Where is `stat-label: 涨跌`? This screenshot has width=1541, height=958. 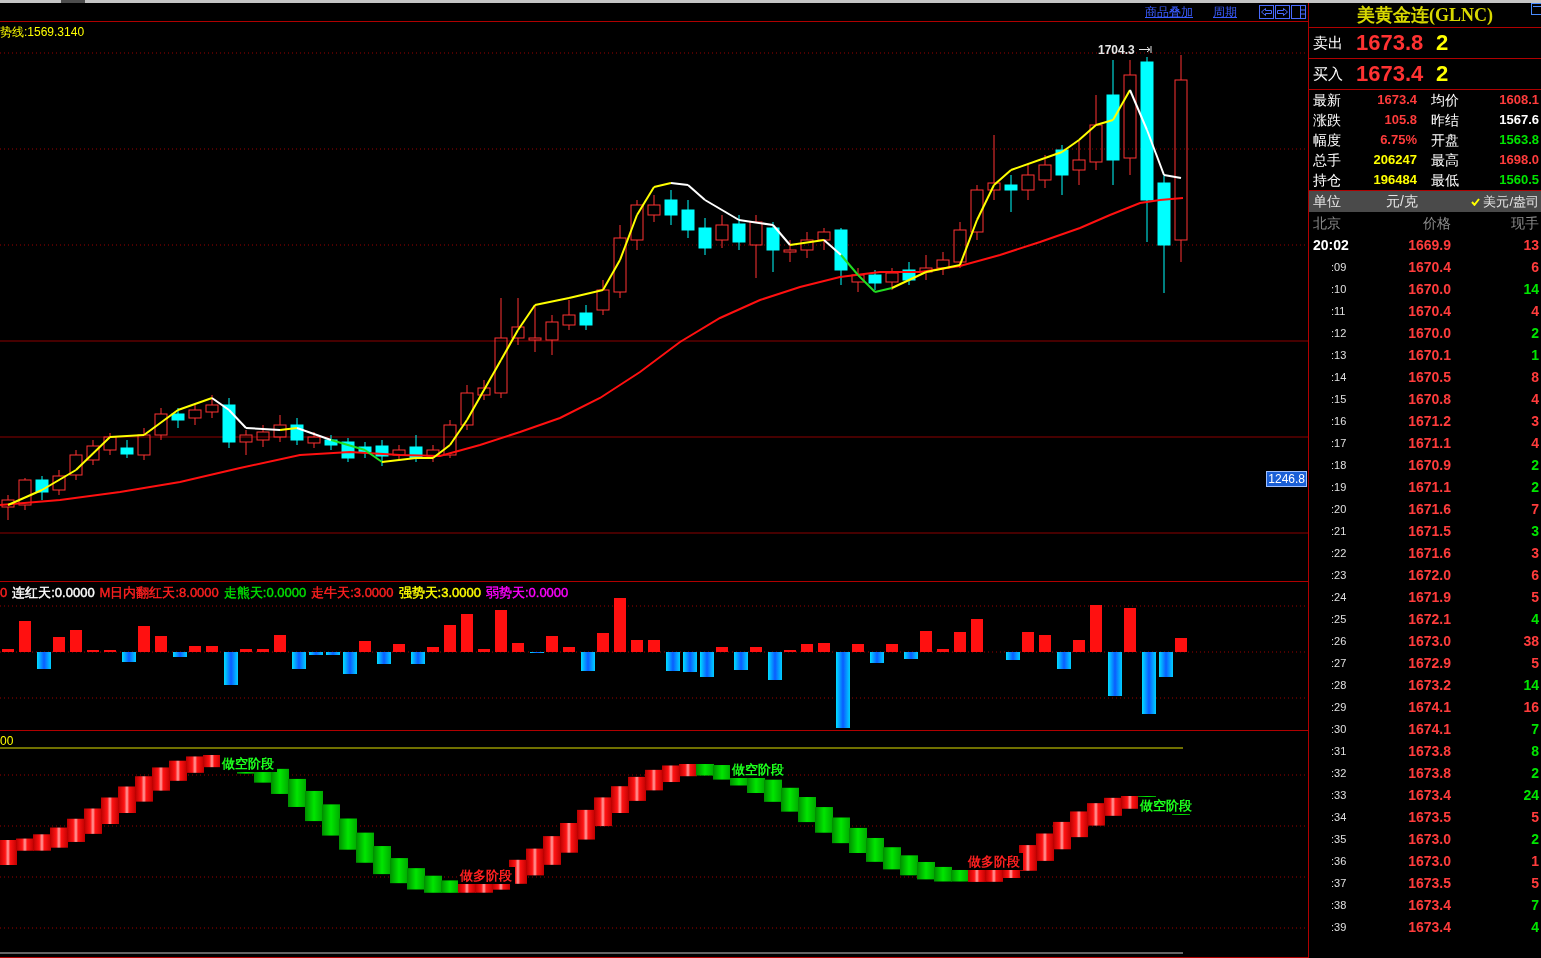
stat-label: 涨跌 is located at coordinates (1327, 120).